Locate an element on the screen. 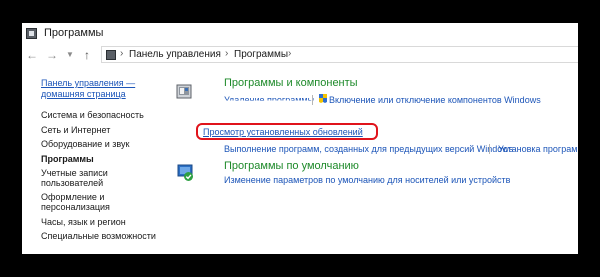  window-title: Программы is located at coordinates (74, 33).